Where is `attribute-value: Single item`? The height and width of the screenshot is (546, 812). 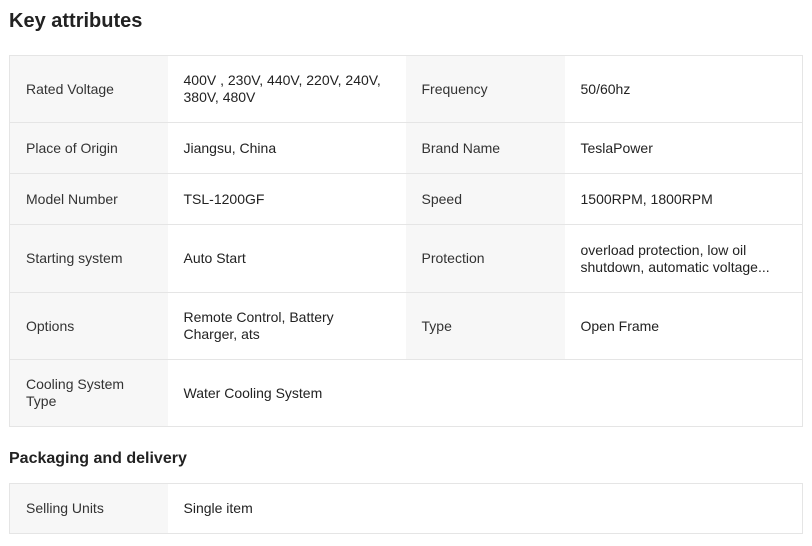 attribute-value: Single item is located at coordinates (485, 508).